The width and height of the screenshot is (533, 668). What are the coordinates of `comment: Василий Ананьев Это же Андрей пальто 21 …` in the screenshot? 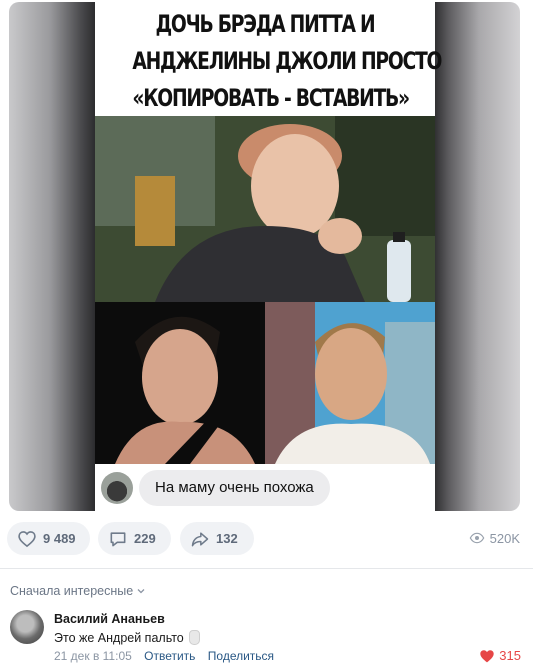 It's located at (266, 636).